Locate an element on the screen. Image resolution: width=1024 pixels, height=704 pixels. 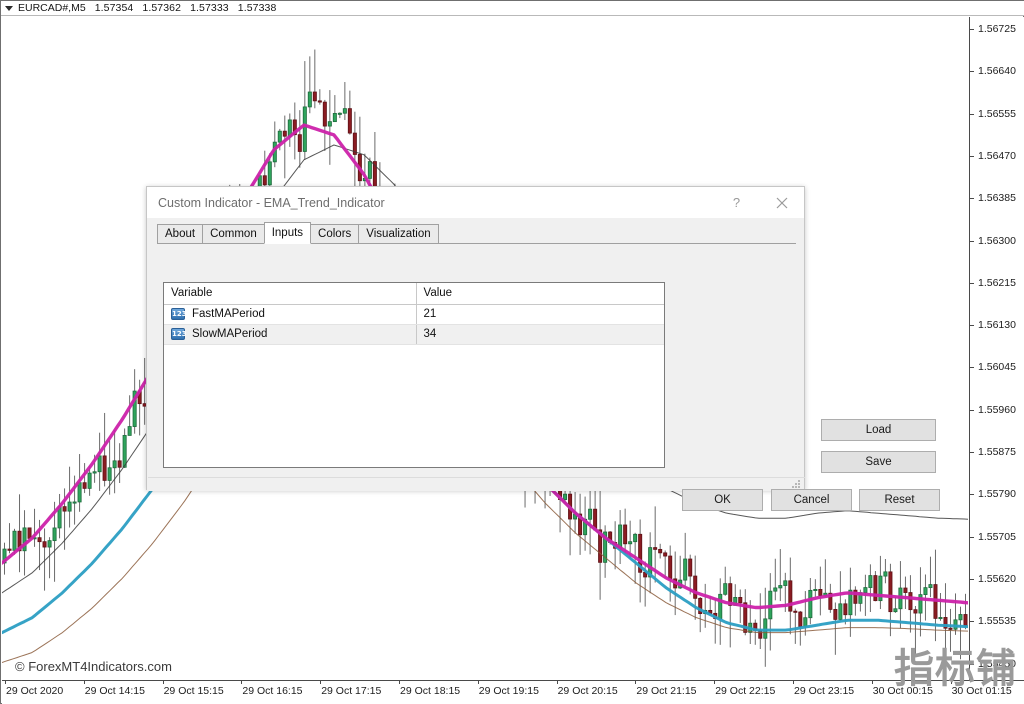
price-tick-label: 1.56640 is located at coordinates (993, 71).